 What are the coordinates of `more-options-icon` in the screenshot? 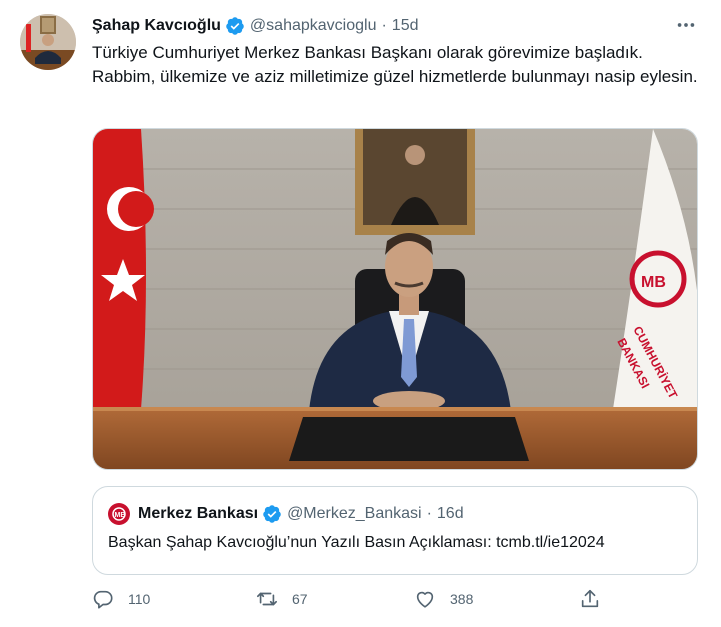 It's located at (686, 25).